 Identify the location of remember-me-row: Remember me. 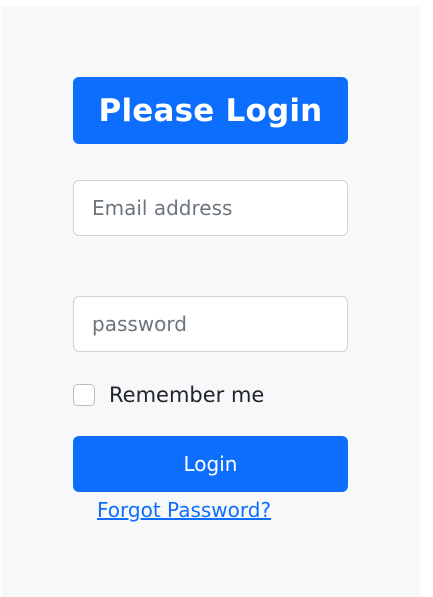
(168, 395).